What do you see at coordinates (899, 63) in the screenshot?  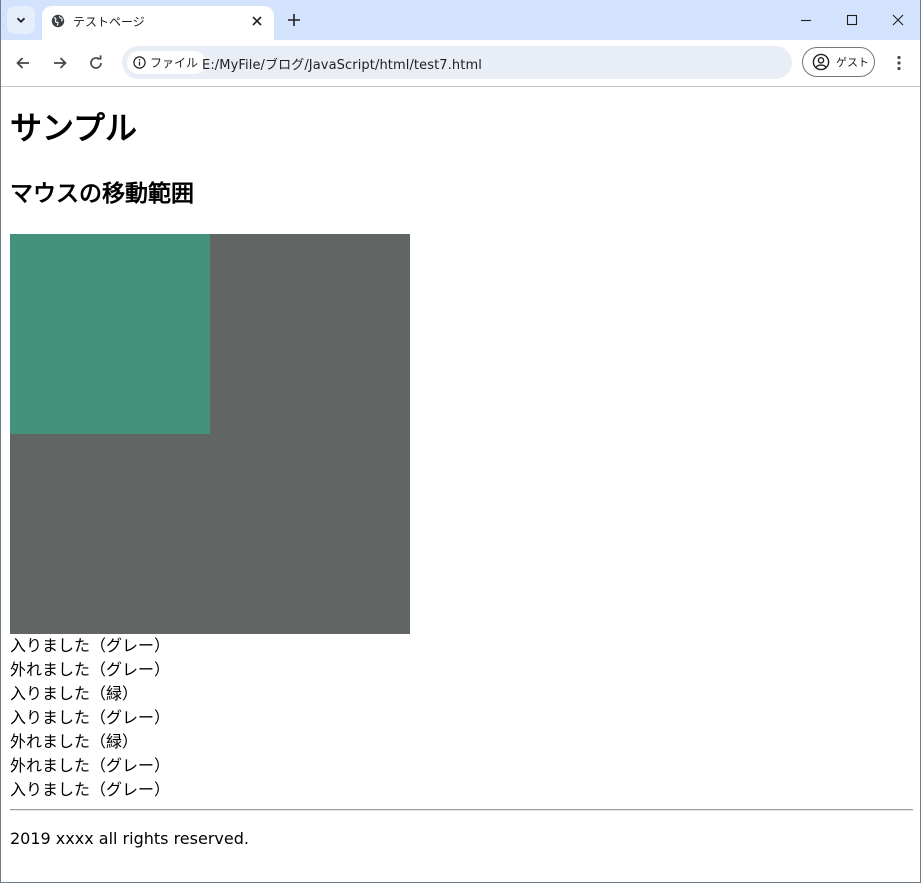 I see `more-vert-icon` at bounding box center [899, 63].